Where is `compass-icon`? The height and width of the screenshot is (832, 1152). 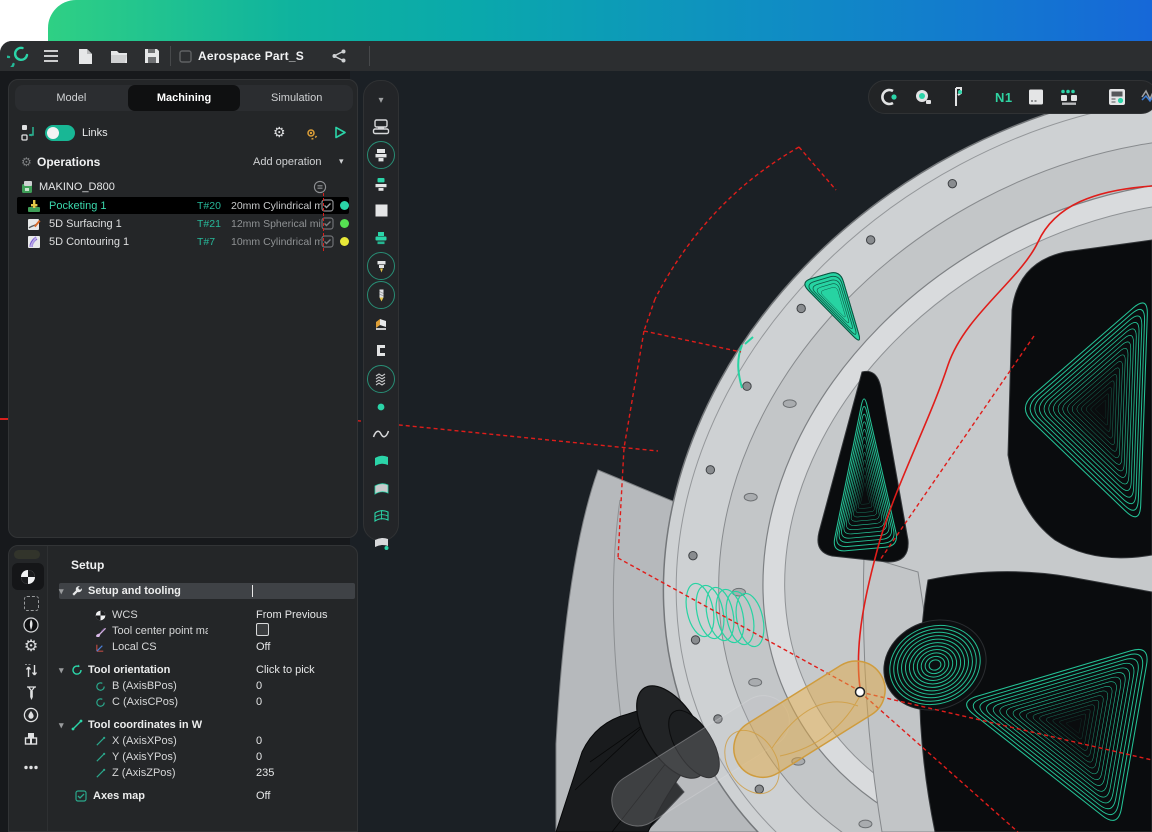 compass-icon is located at coordinates (31, 625).